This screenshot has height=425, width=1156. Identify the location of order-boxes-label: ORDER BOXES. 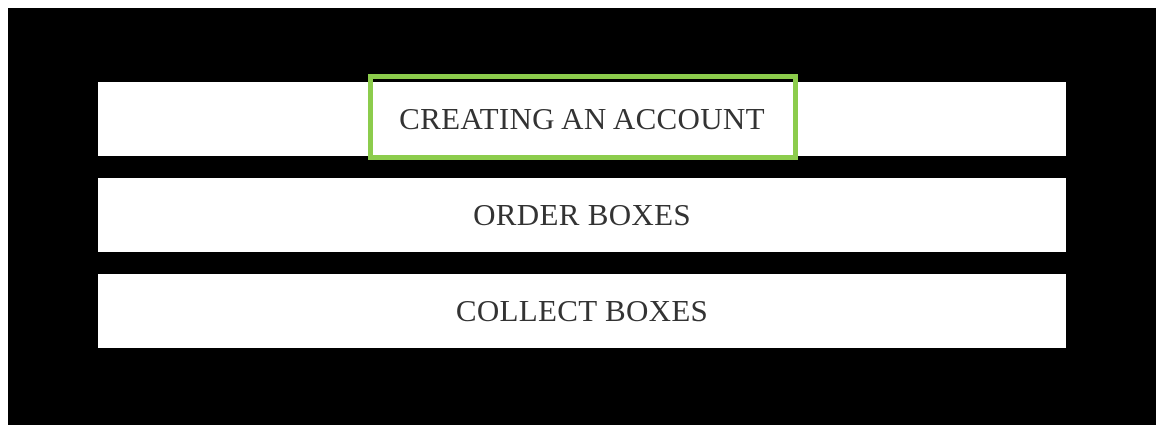
(582, 214).